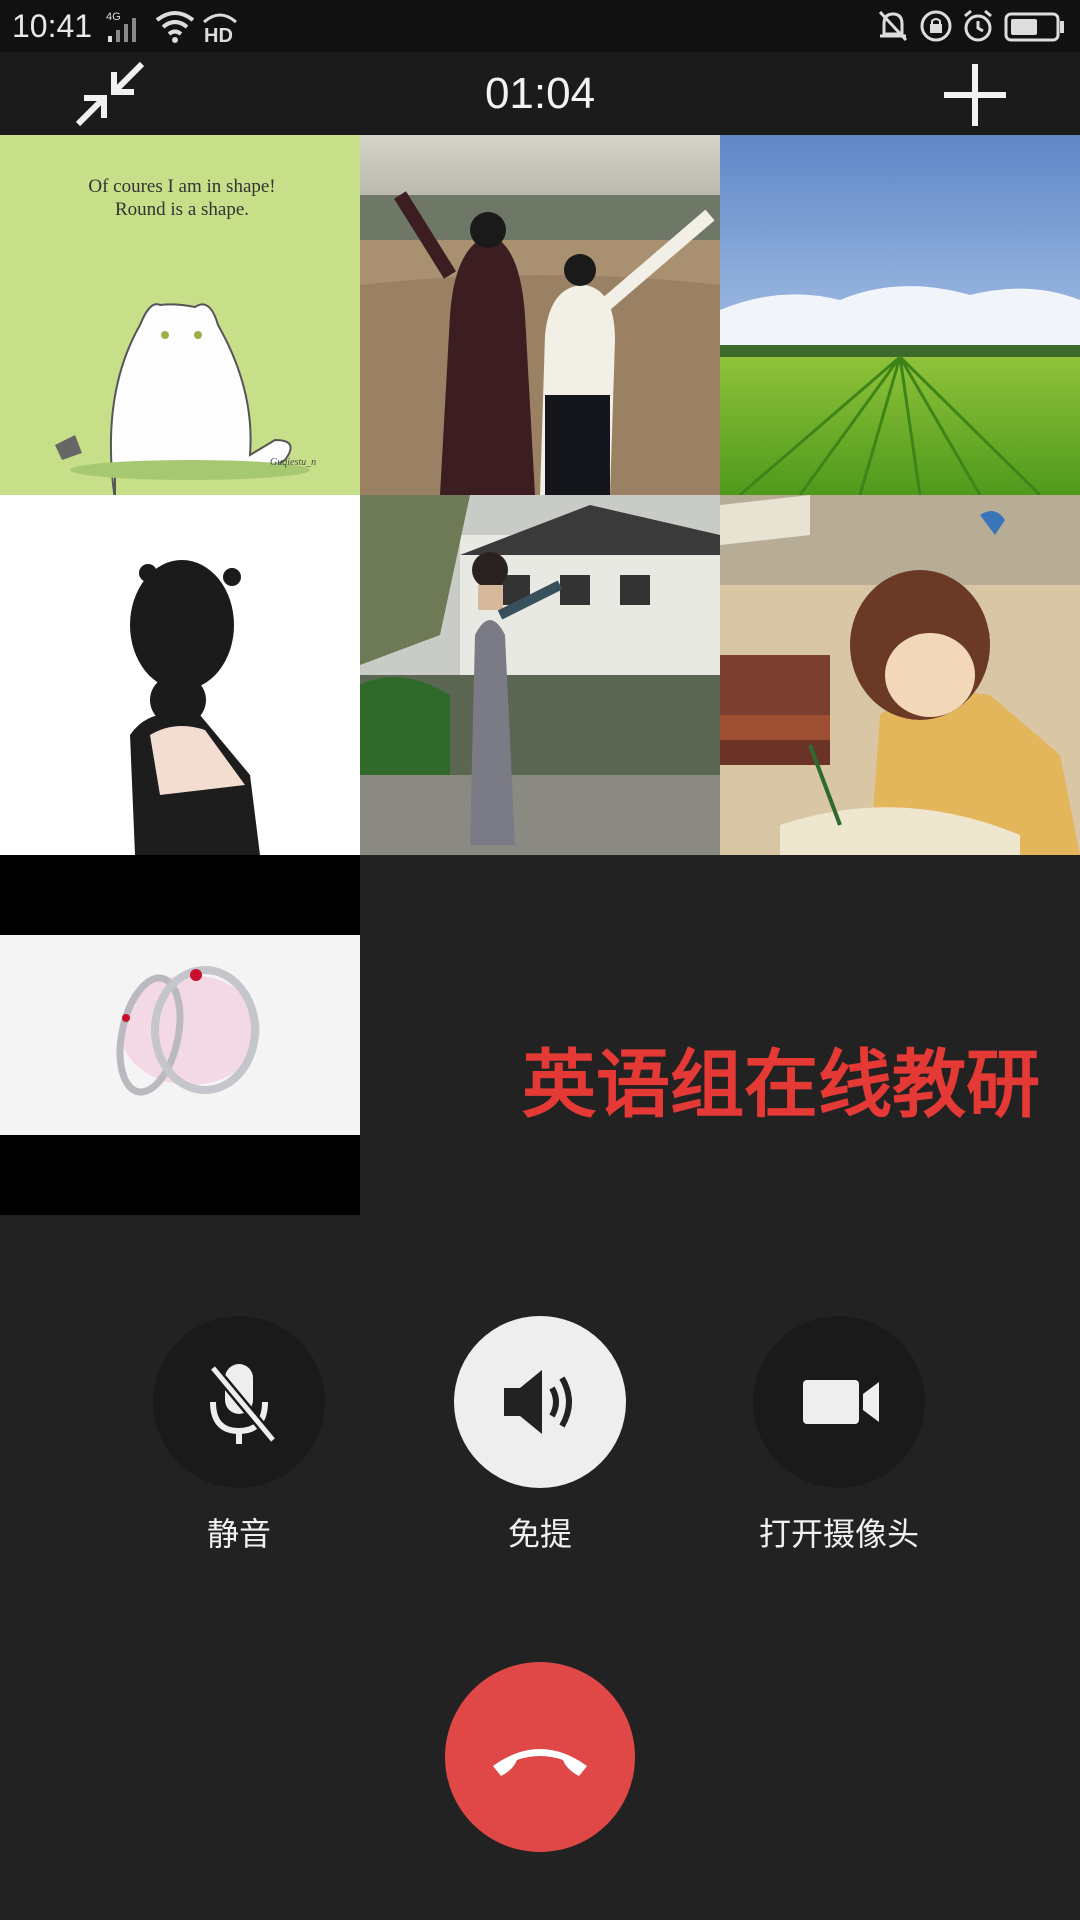 Image resolution: width=1080 pixels, height=1920 pixels. What do you see at coordinates (124, 28) in the screenshot?
I see `signal-icon: 4G` at bounding box center [124, 28].